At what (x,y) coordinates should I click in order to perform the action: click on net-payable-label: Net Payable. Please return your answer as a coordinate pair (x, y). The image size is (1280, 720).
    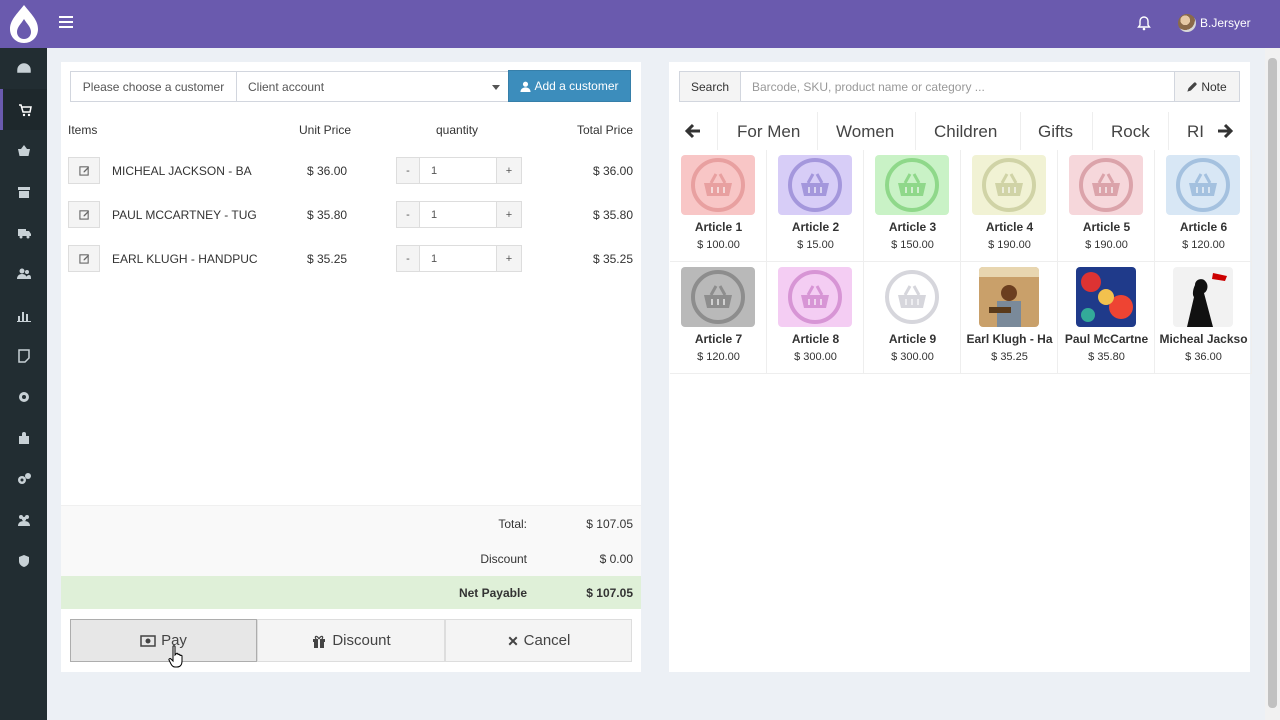
    Looking at the image, I should click on (492, 593).